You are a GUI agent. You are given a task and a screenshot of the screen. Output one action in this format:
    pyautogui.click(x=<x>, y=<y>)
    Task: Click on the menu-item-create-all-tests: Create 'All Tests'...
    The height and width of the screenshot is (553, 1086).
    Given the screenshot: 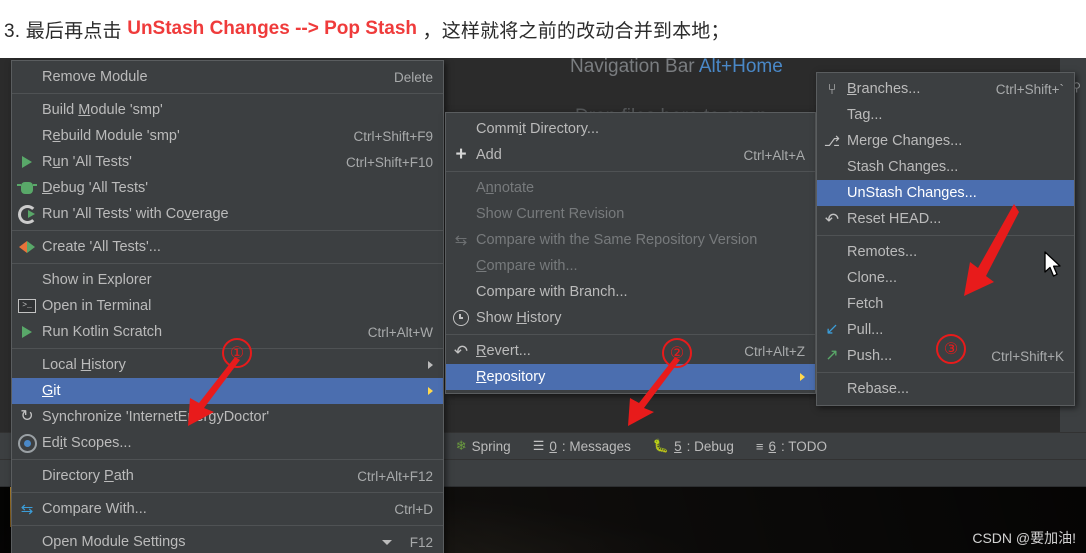 What is the action you would take?
    pyautogui.click(x=227, y=247)
    